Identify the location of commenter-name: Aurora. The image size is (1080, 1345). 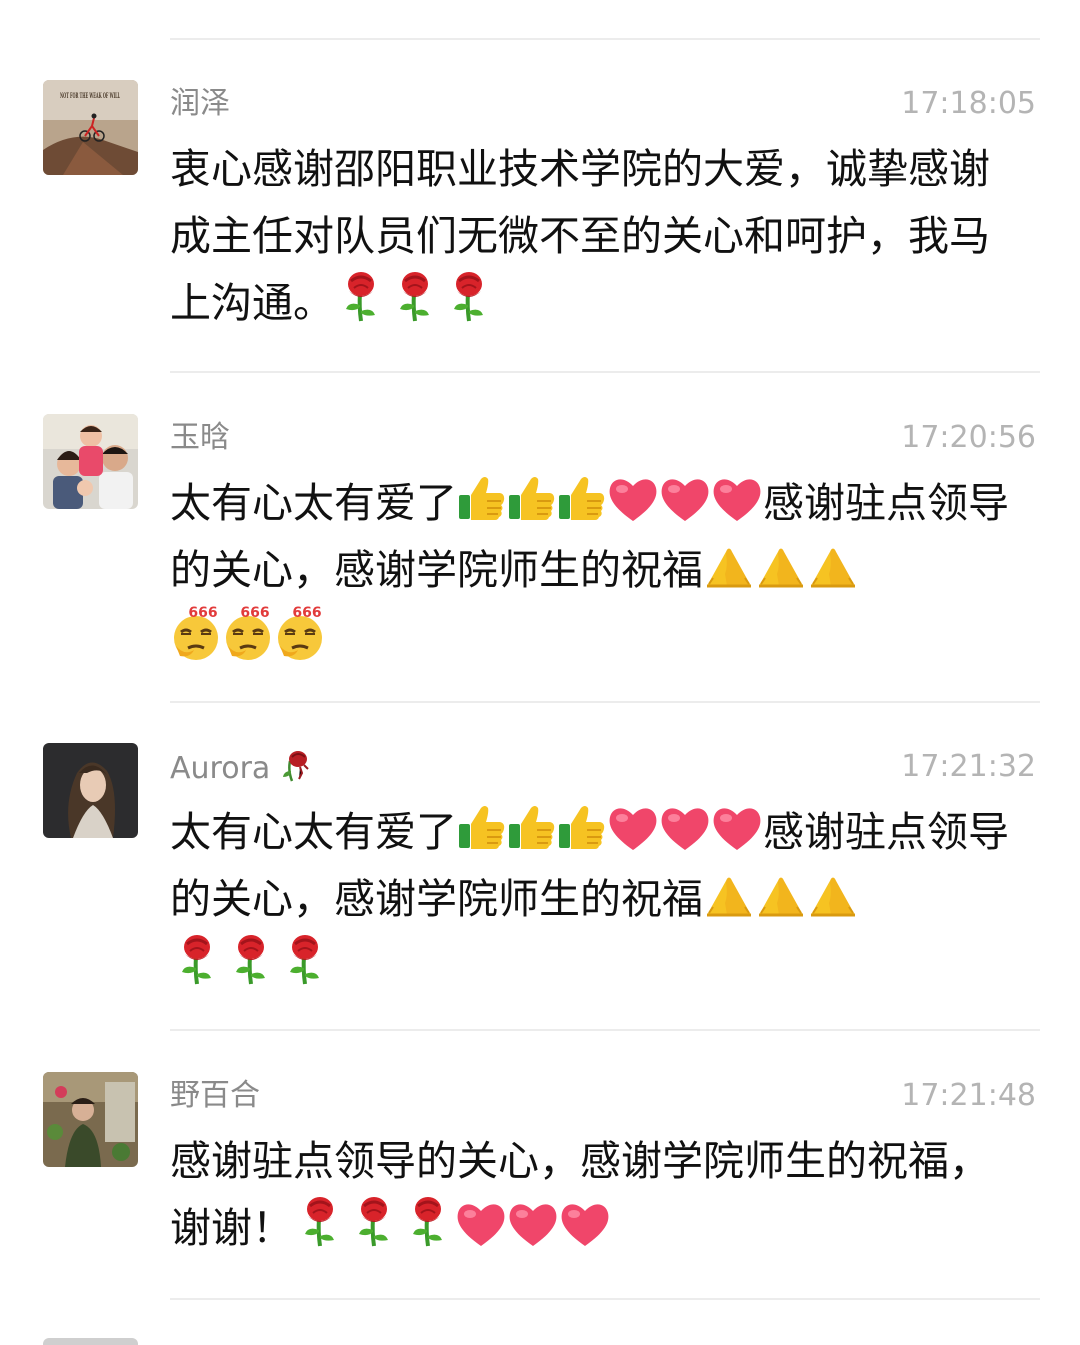
(242, 768).